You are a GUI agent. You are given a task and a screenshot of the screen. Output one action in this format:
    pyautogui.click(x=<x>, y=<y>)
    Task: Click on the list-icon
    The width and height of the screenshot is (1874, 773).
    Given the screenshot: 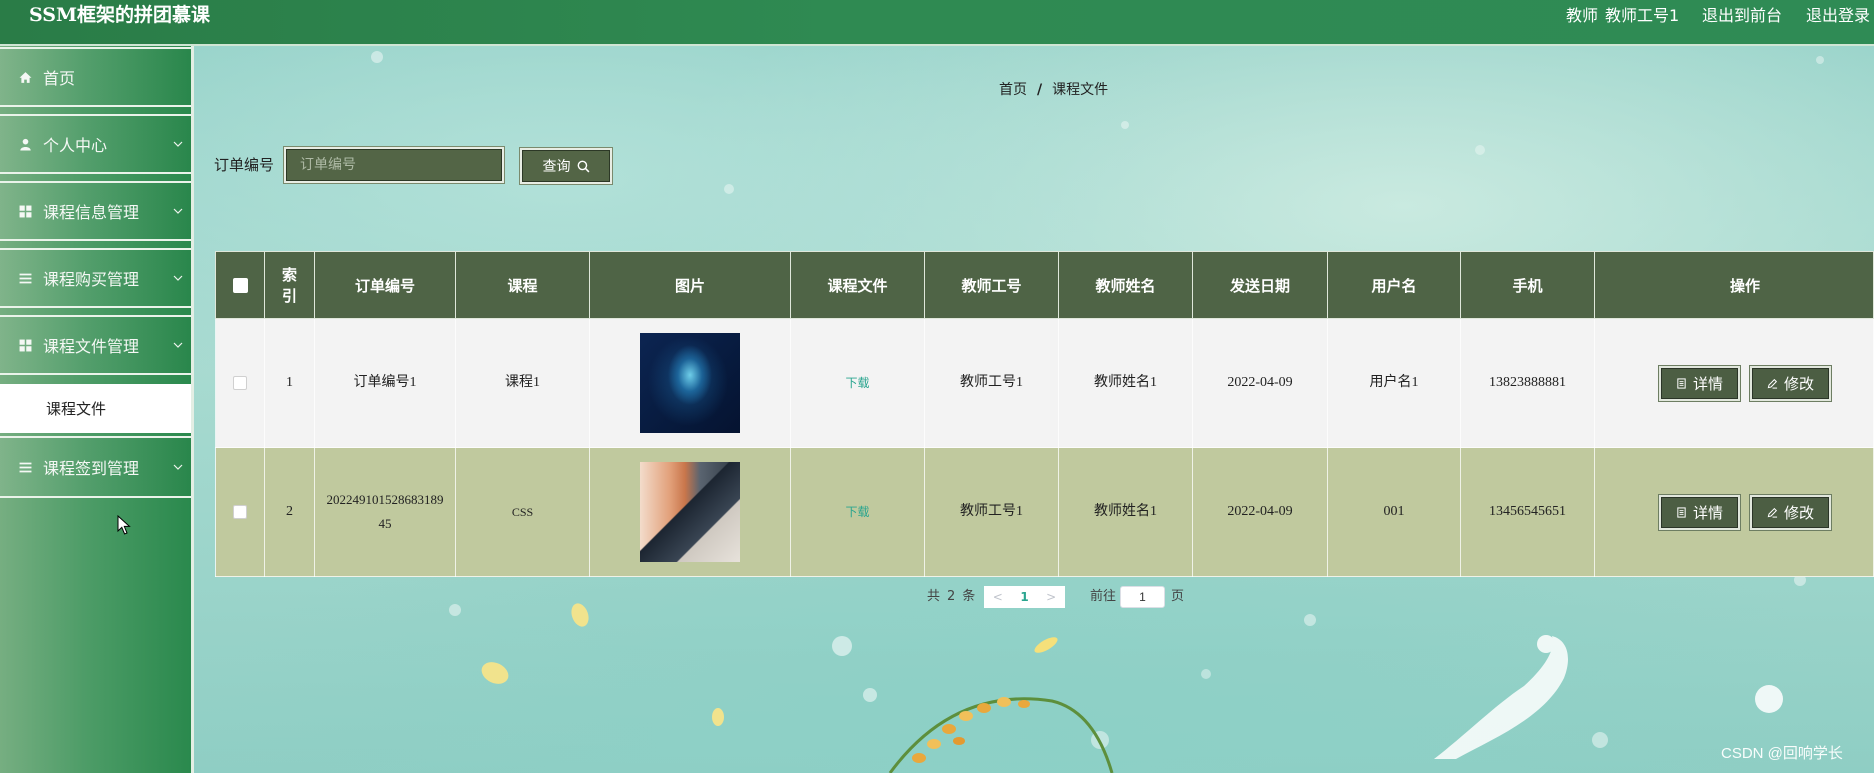 What is the action you would take?
    pyautogui.click(x=25, y=278)
    